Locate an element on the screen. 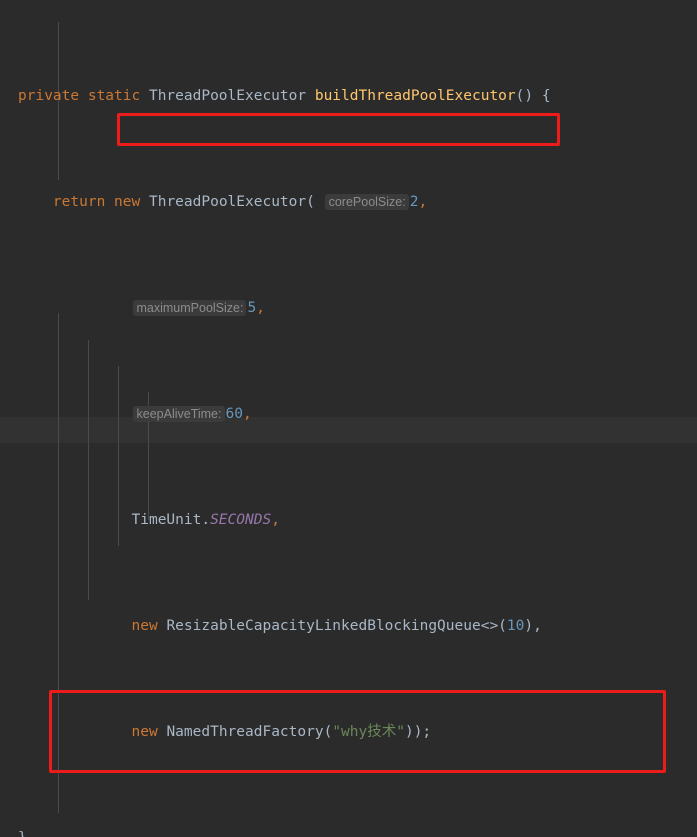 This screenshot has width=697, height=837. number-literal: 5 is located at coordinates (252, 307).